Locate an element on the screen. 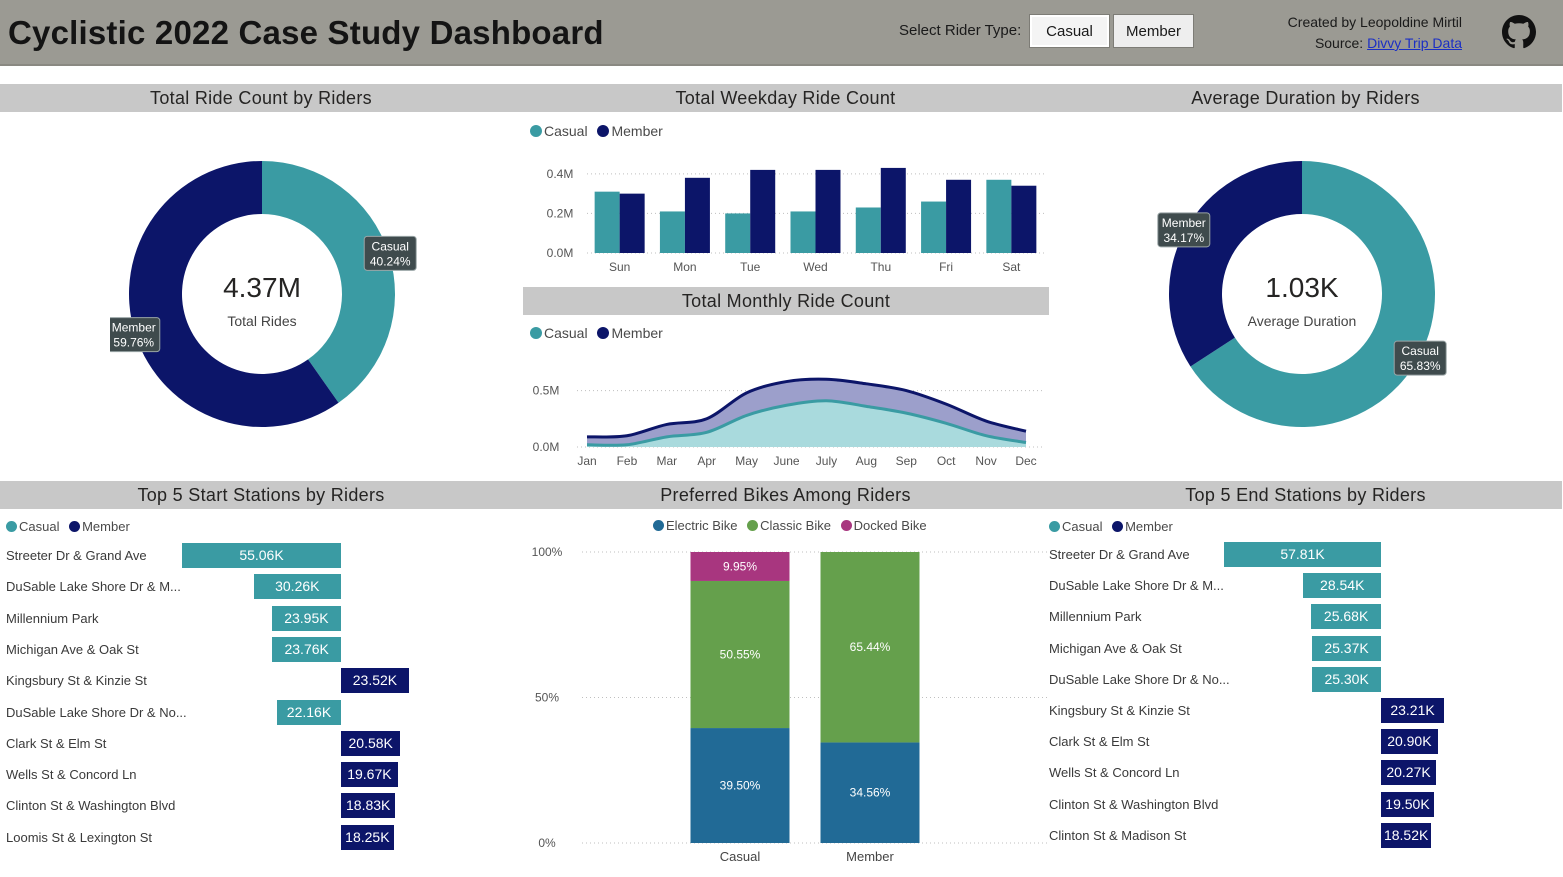 The height and width of the screenshot is (877, 1563). y-tick-label: 0.5M is located at coordinates (546, 391).